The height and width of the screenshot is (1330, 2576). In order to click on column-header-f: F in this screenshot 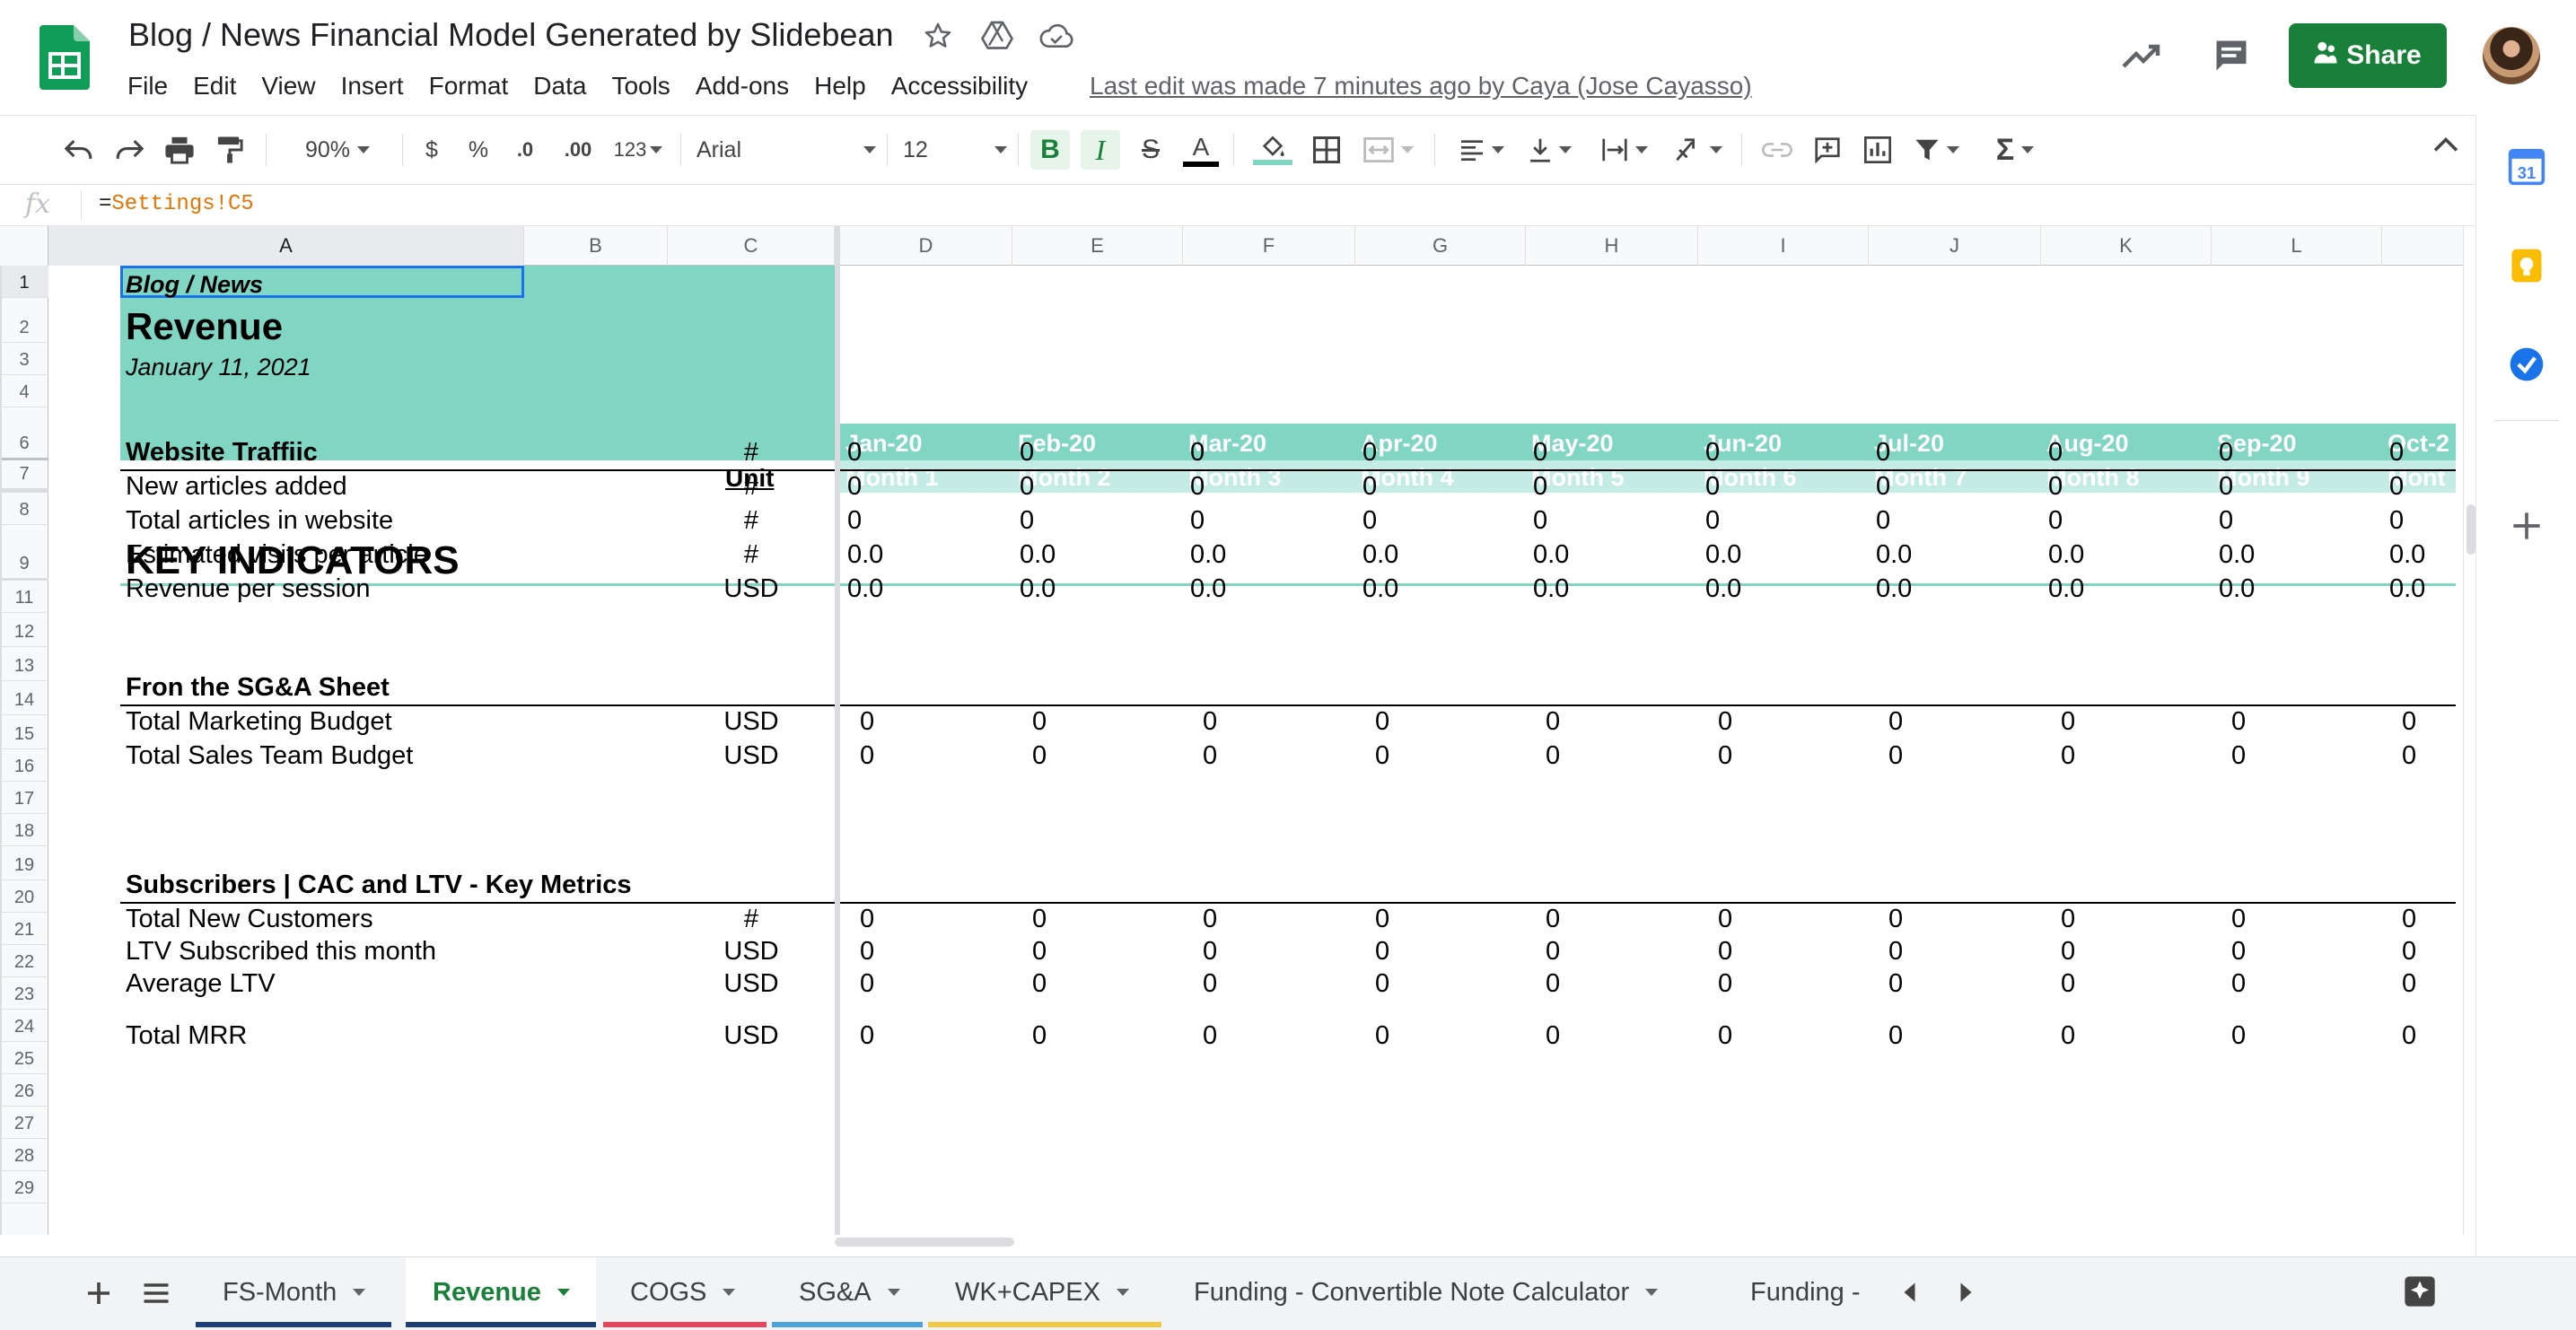, I will do `click(1269, 246)`.